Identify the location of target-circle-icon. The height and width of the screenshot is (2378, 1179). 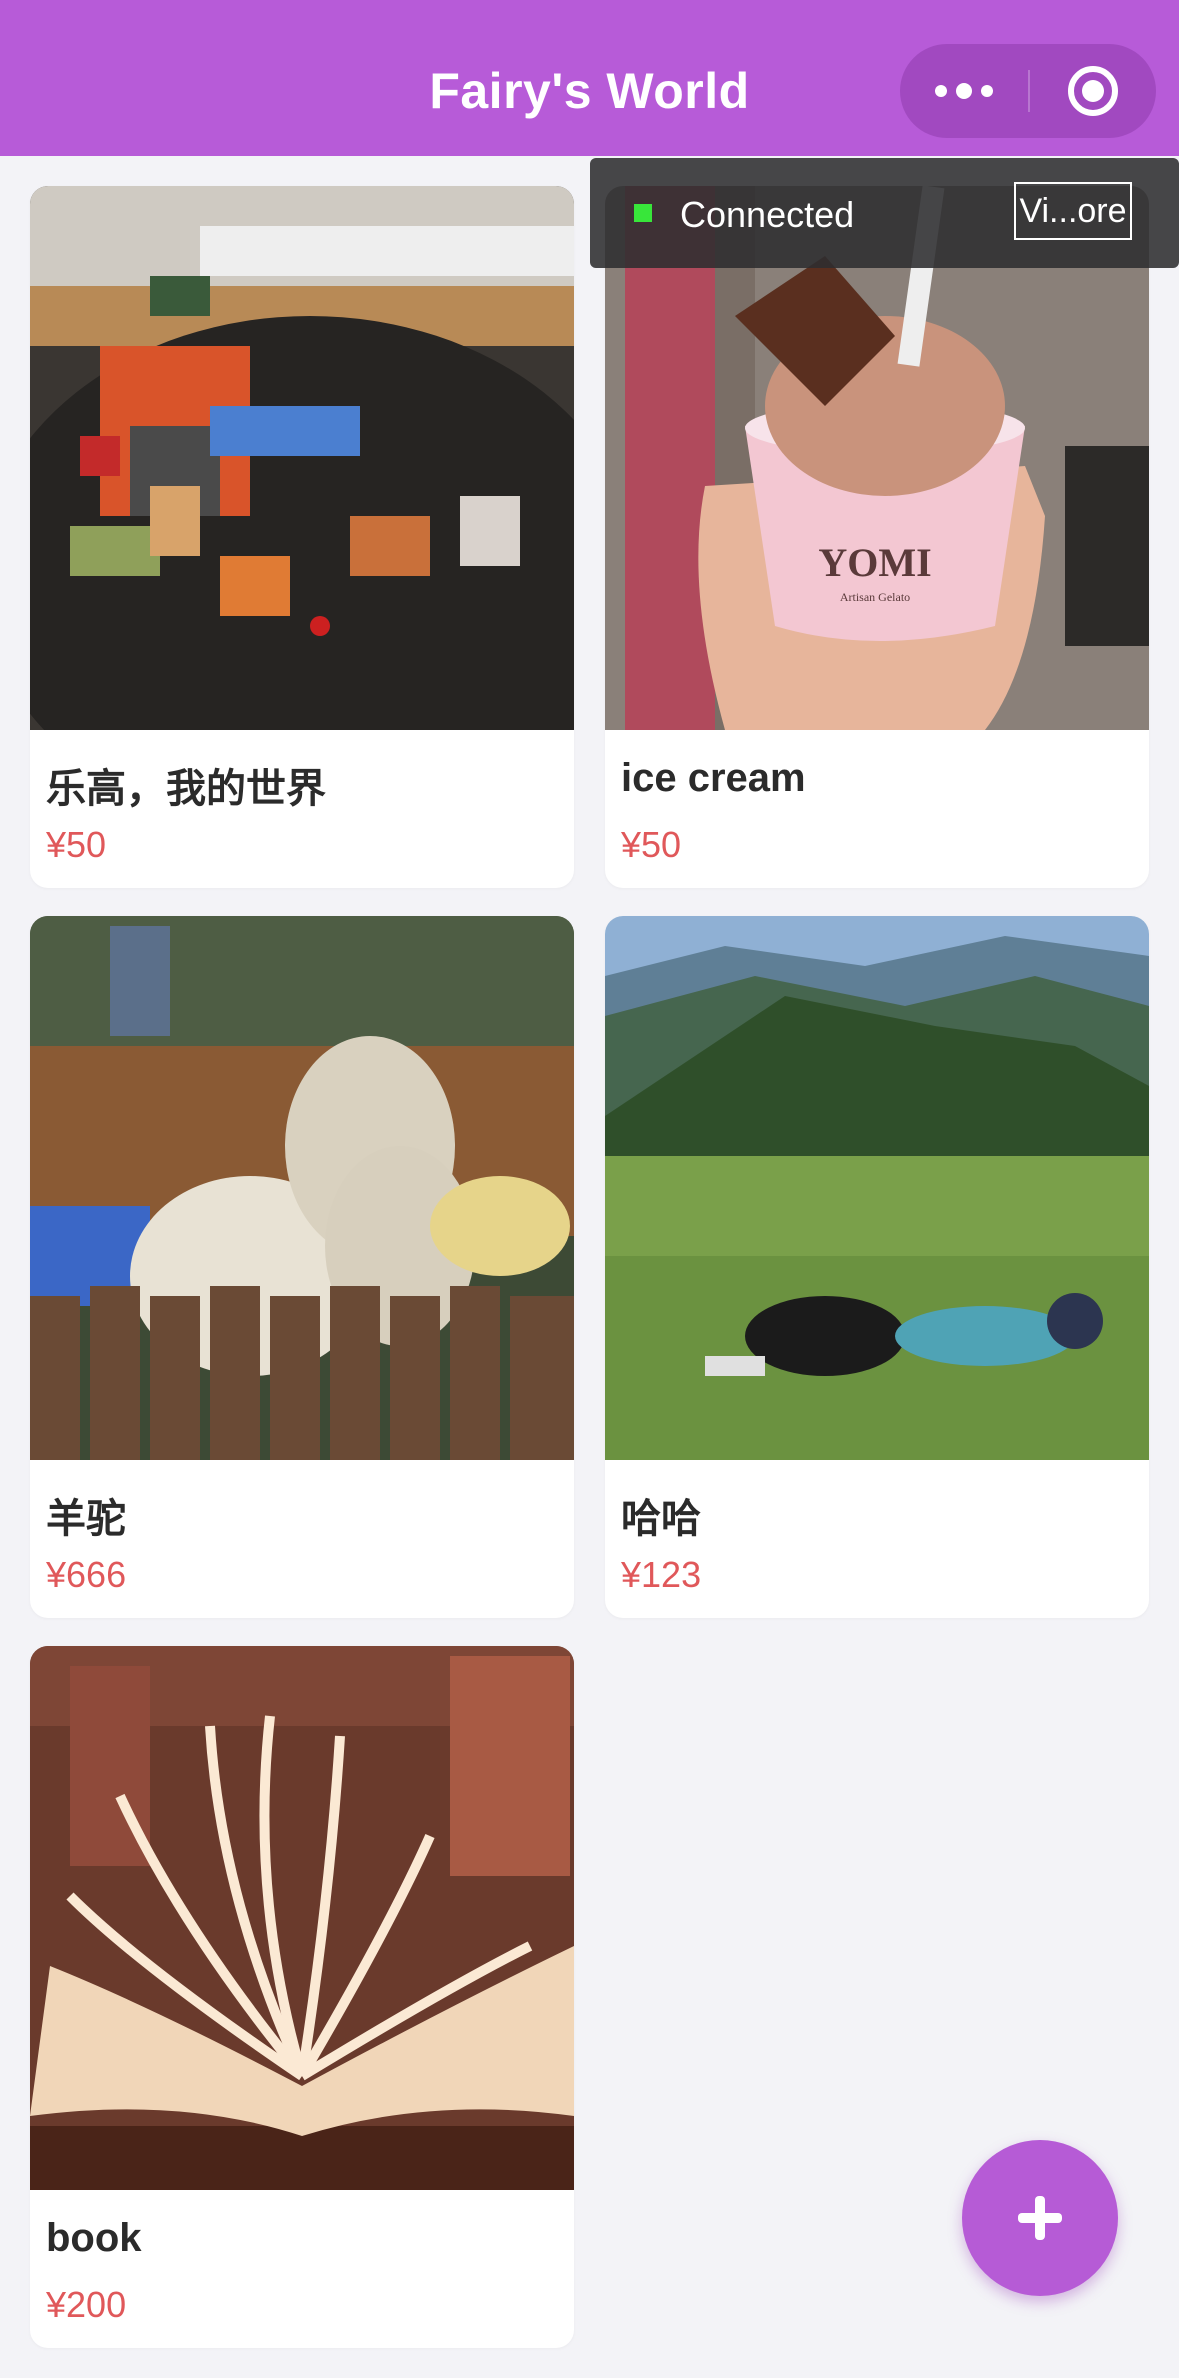
(1093, 91).